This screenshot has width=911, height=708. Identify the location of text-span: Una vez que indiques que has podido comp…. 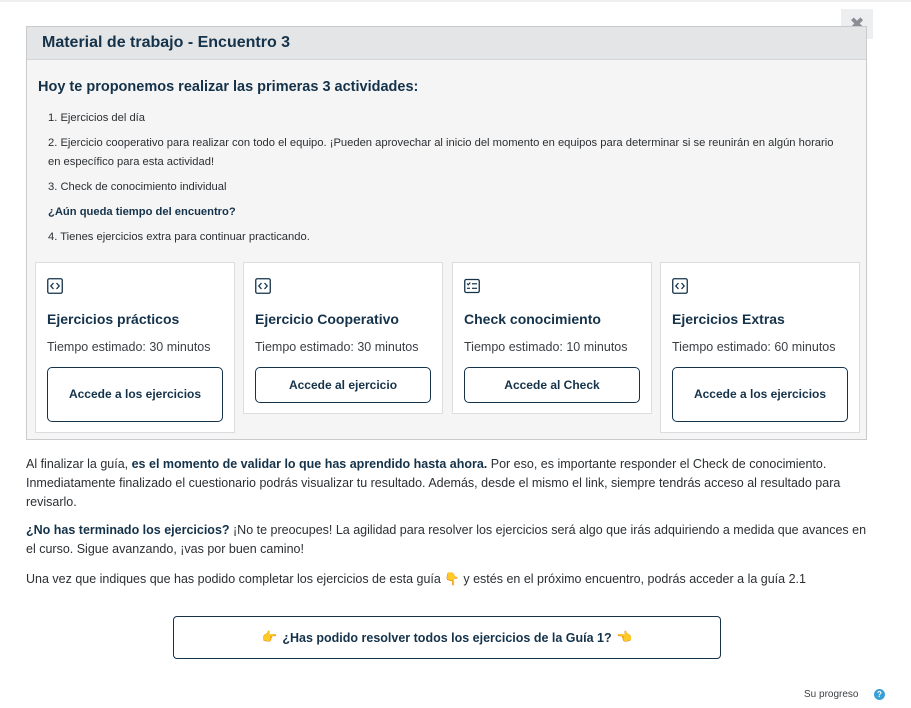
(235, 579).